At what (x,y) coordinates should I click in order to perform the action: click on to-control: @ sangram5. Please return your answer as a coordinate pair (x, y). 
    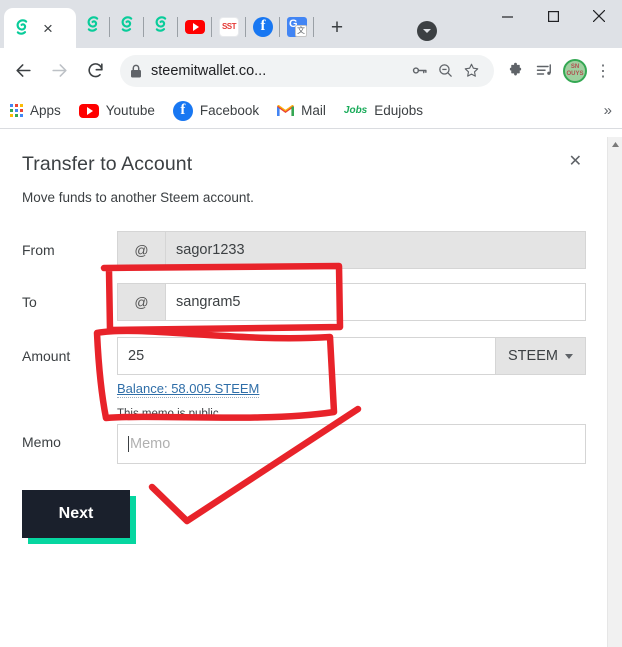
    Looking at the image, I should click on (351, 302).